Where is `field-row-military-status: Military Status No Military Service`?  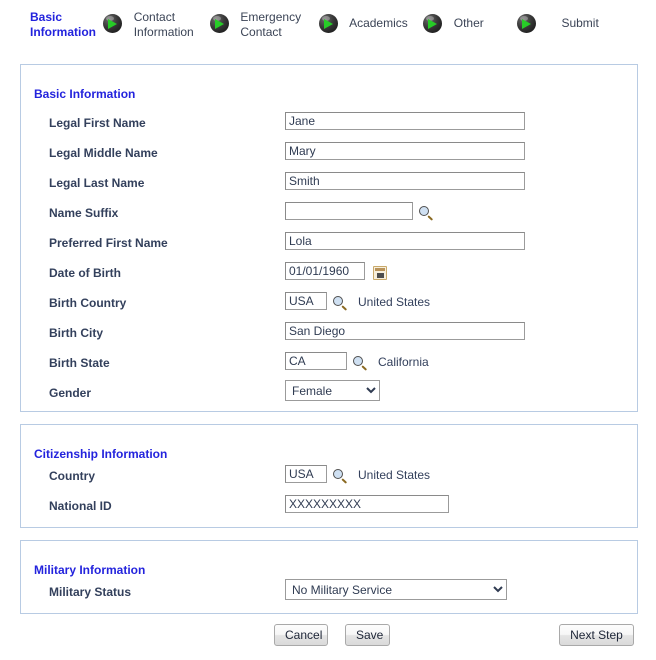
field-row-military-status: Military Status No Military Service is located at coordinates (329, 597).